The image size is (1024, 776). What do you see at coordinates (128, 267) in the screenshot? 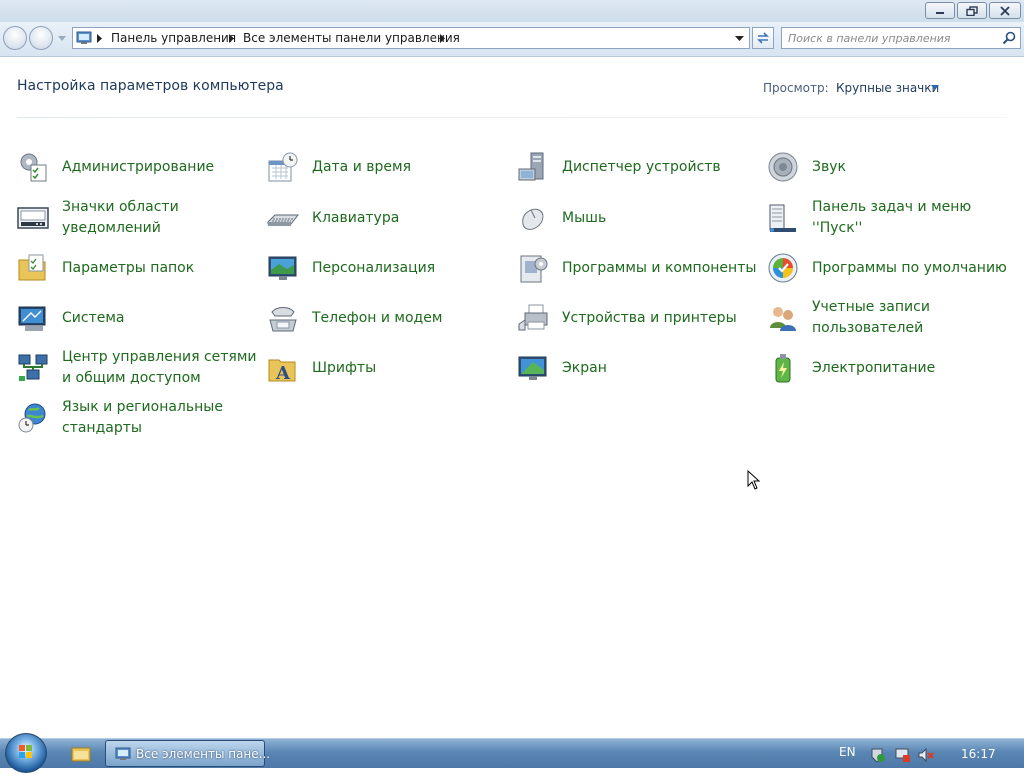
I see `cp-item-label: Параметры папок` at bounding box center [128, 267].